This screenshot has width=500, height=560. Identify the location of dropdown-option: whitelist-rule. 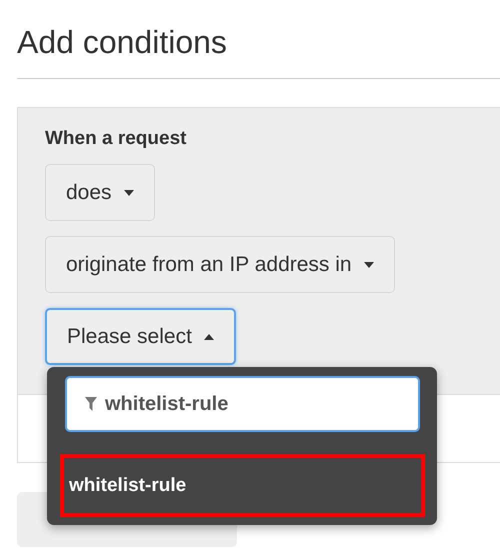
(242, 485).